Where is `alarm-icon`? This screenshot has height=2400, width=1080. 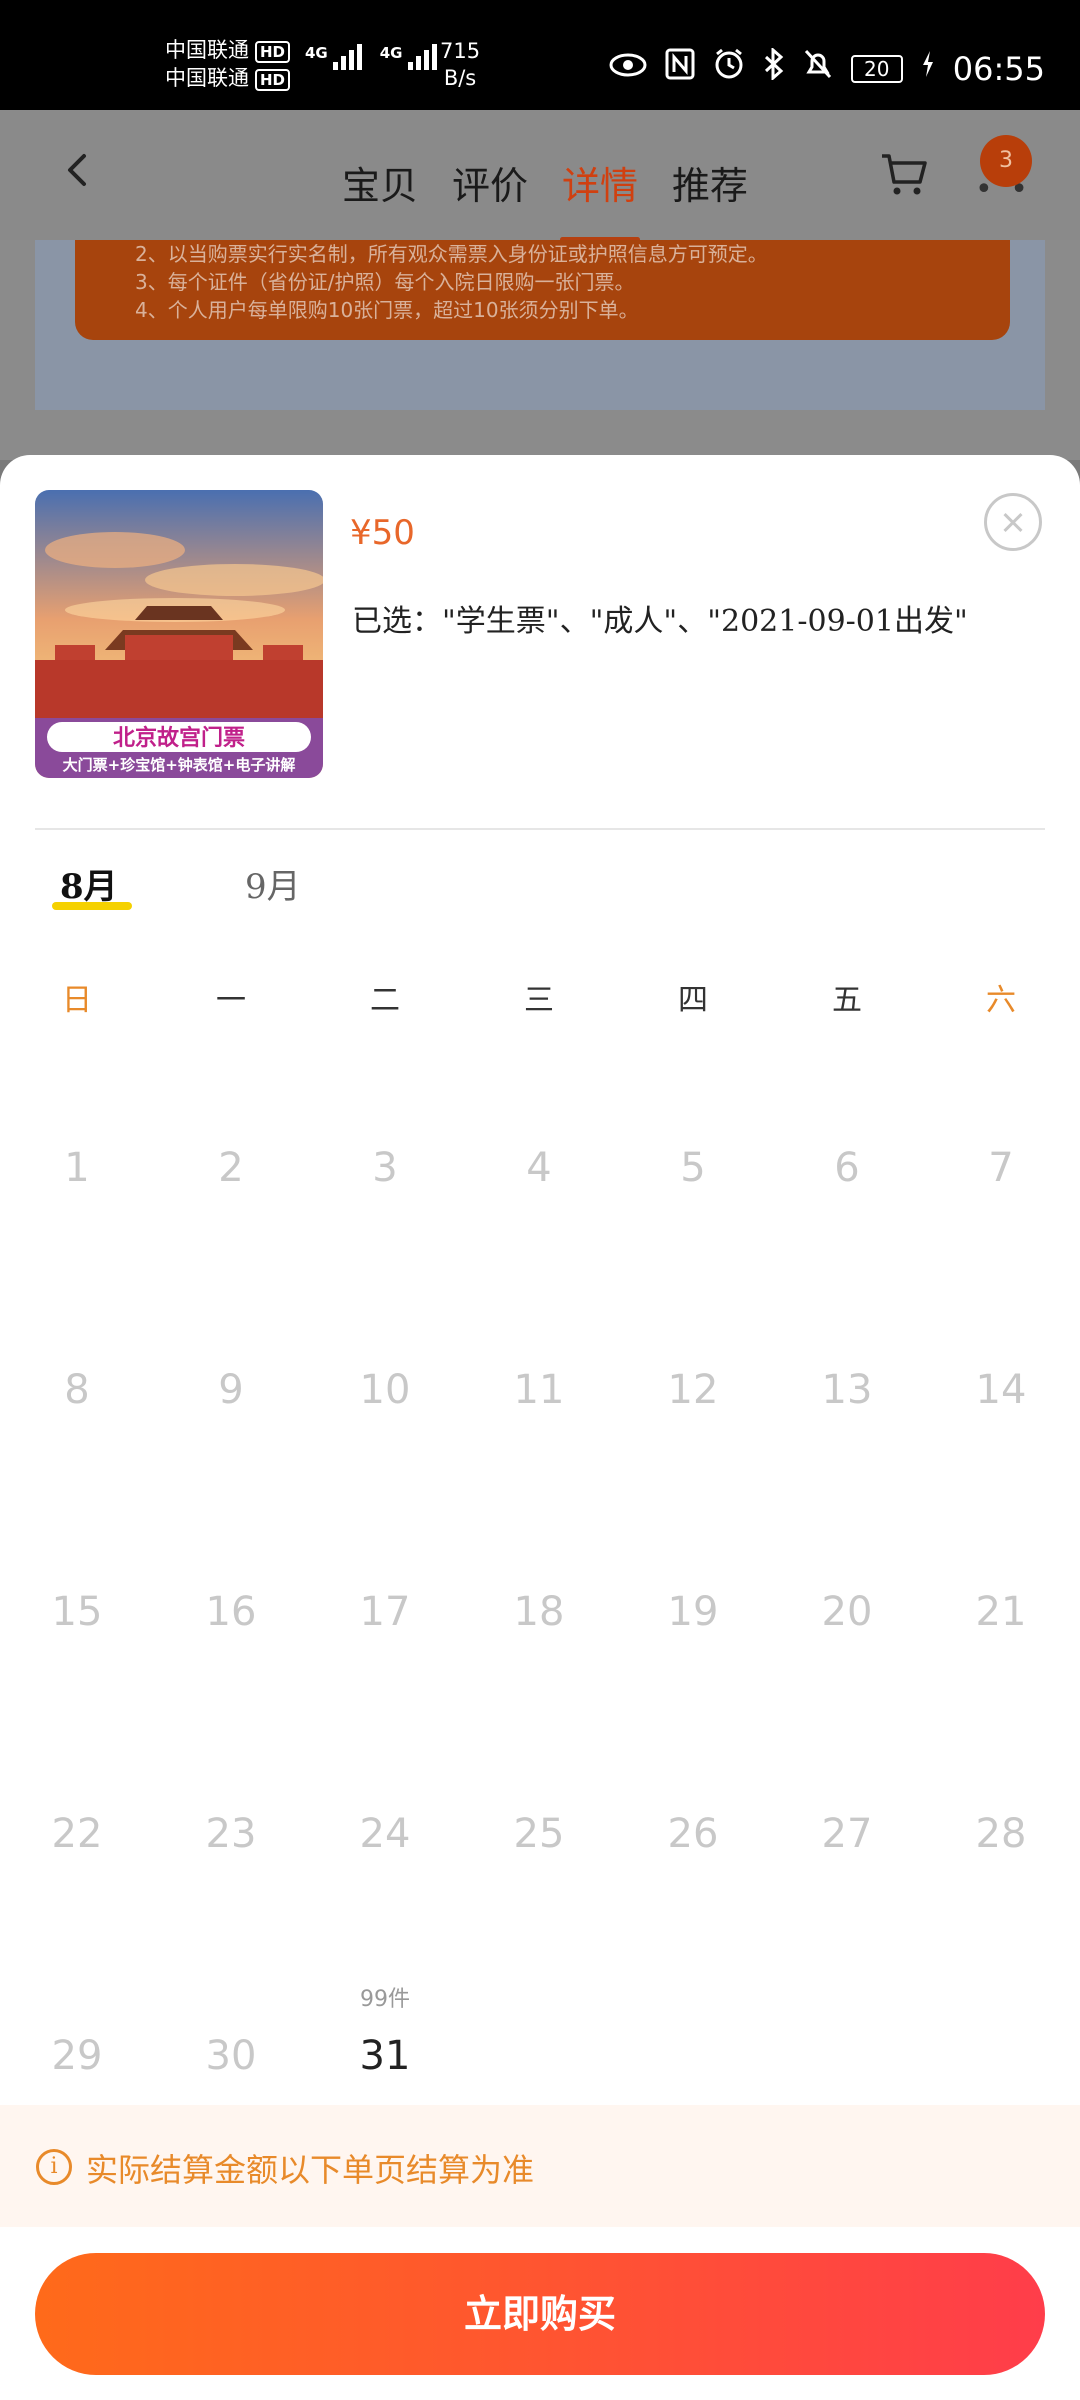 alarm-icon is located at coordinates (729, 68).